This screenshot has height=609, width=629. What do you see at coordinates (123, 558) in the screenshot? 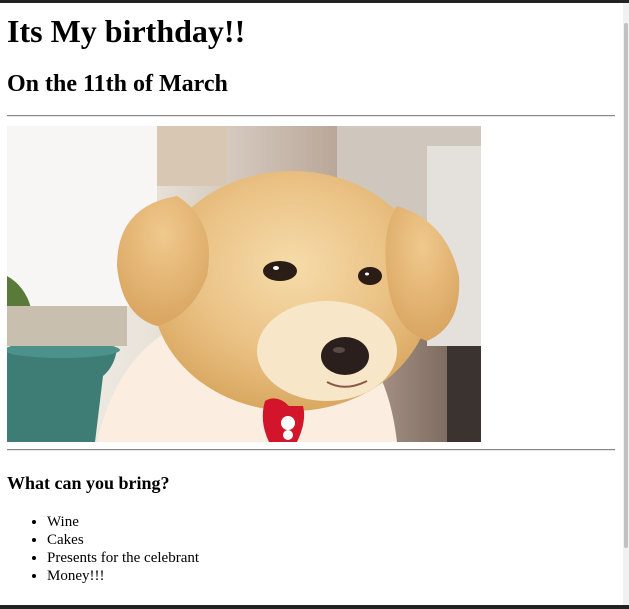
I see `list-item: Presents for the celebrant` at bounding box center [123, 558].